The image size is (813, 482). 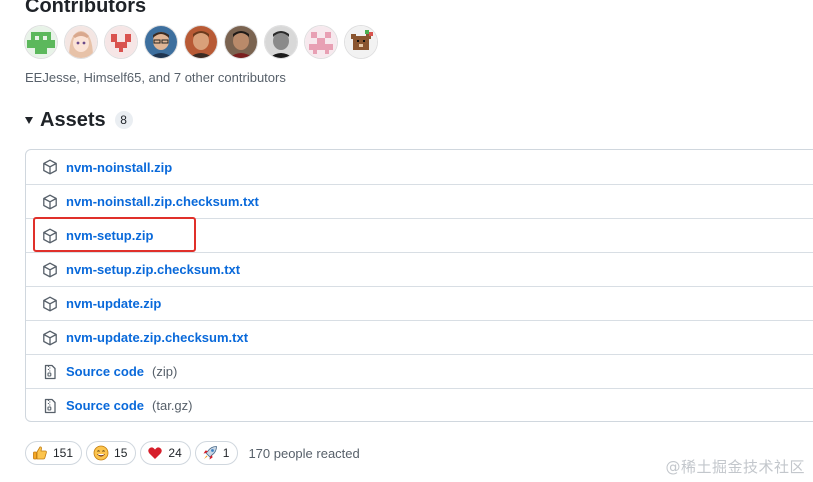 I want to click on asset-link: nvm-update.zip.checksum.txt, so click(x=157, y=337).